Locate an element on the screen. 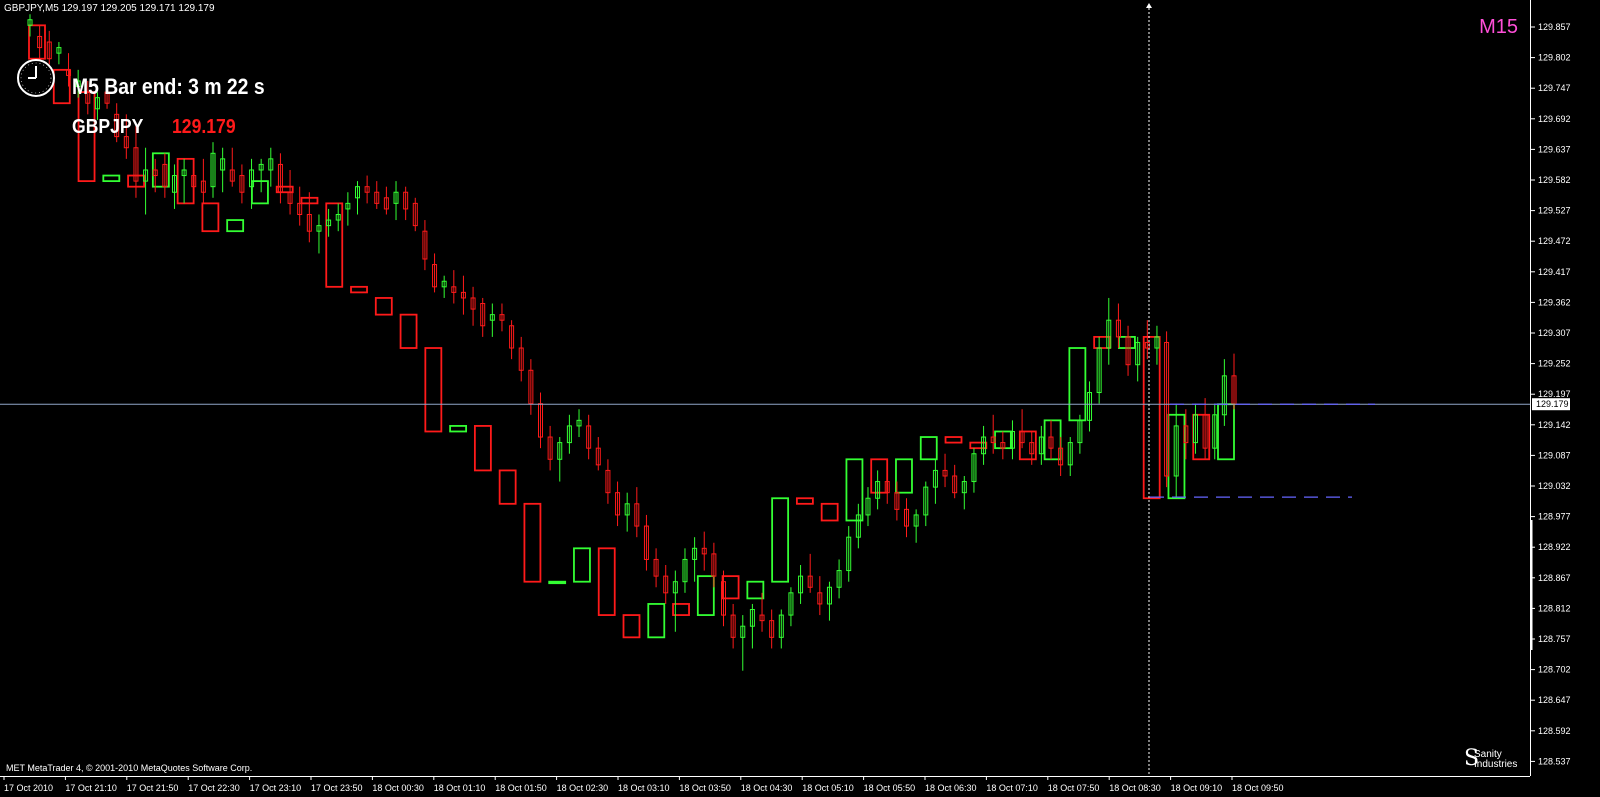  price-tick-label: 129.857 is located at coordinates (1554, 27).